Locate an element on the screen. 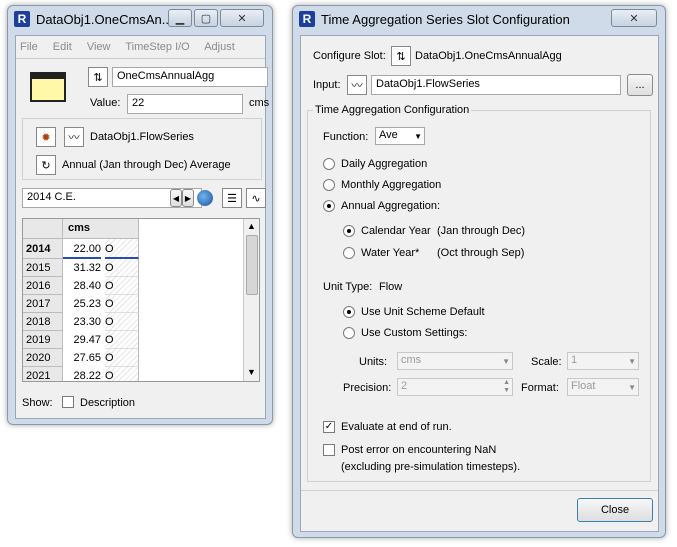  configure-slot-value: DataObj1.OneCmsAnnualAgg is located at coordinates (488, 56).